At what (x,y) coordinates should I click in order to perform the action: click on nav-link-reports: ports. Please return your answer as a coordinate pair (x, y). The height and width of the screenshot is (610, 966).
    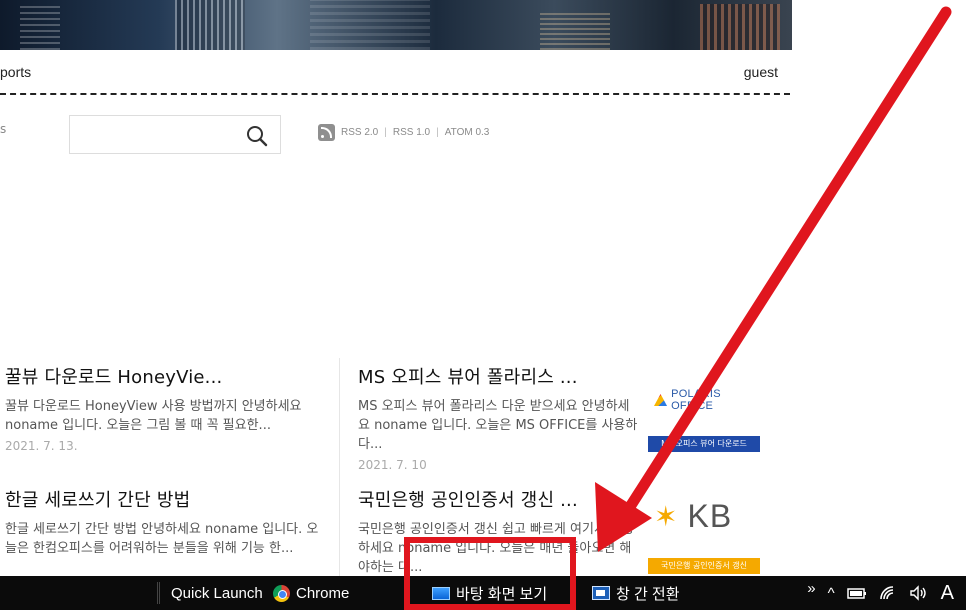
    Looking at the image, I should click on (15, 72).